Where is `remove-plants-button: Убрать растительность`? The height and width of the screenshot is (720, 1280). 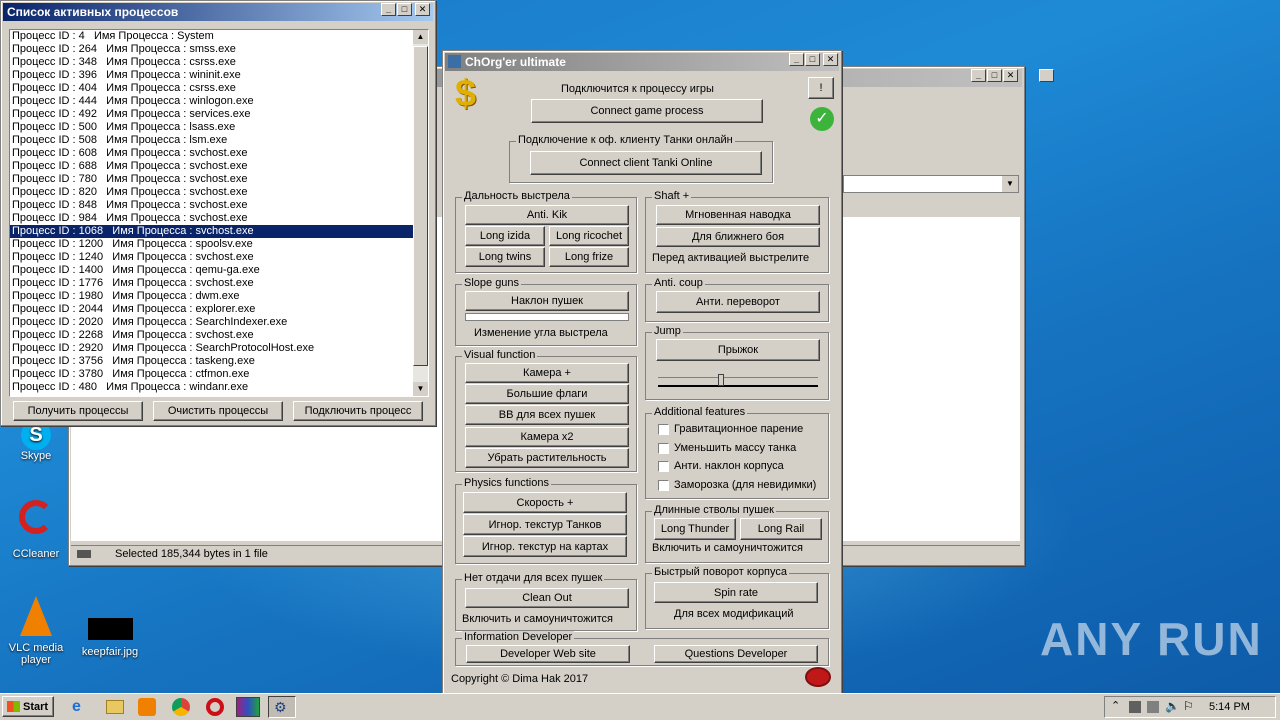
remove-plants-button: Убрать растительность is located at coordinates (547, 458).